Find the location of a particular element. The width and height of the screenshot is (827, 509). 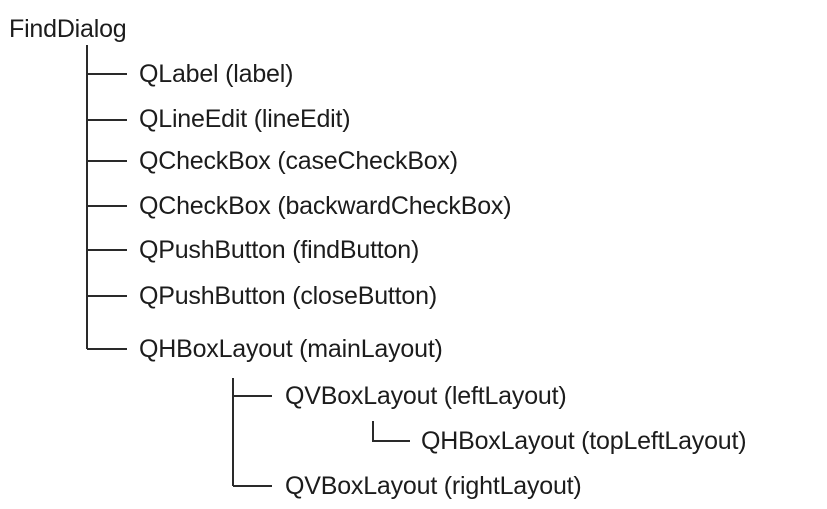

node-qlineedit-lineedit: QLineEdit (lineEdit) is located at coordinates (245, 119).